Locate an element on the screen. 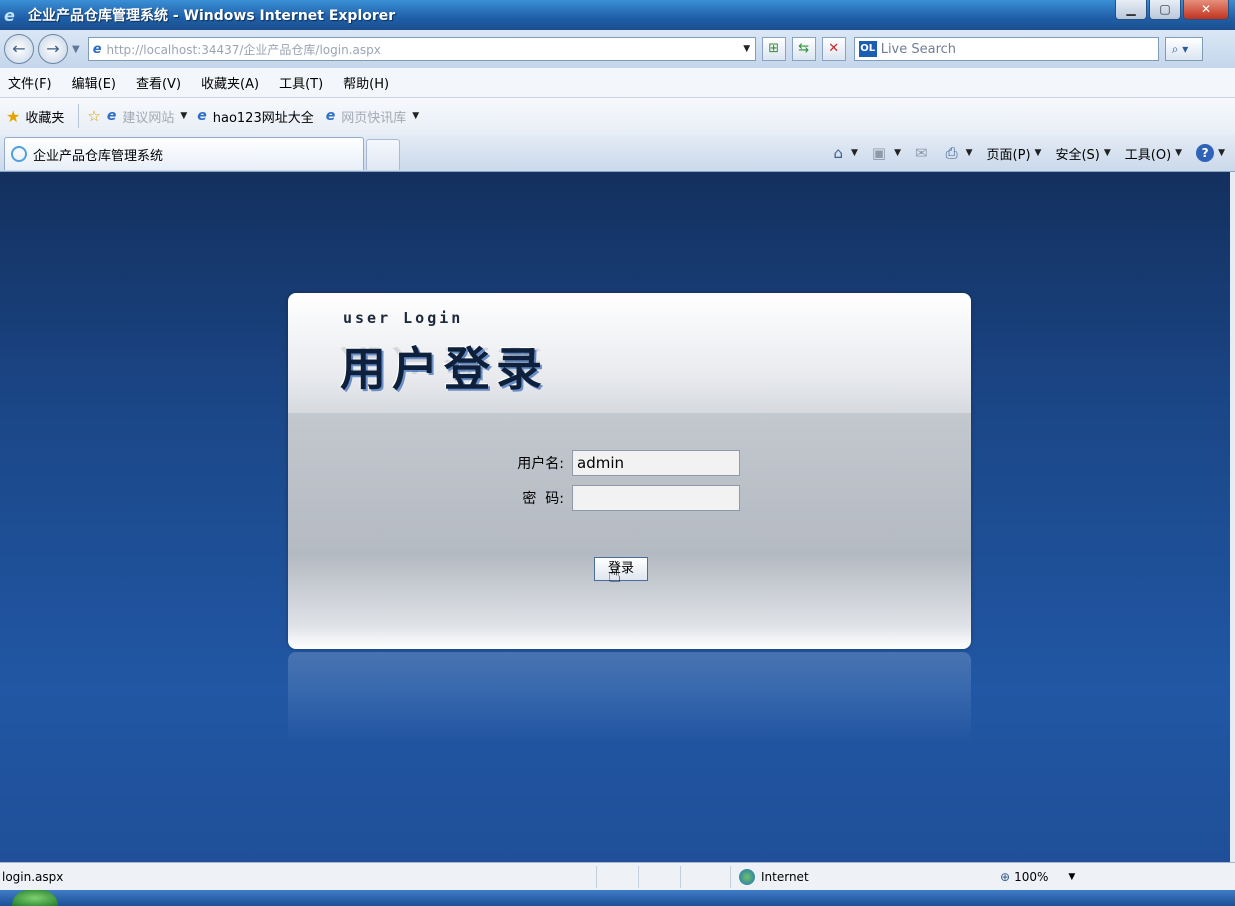 The width and height of the screenshot is (1235, 906). search-button: ⌕ ▾ is located at coordinates (1183, 49).